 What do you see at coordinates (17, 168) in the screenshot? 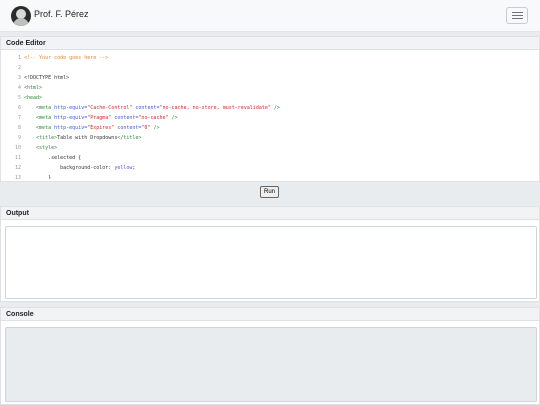
I see `line-number: 12` at bounding box center [17, 168].